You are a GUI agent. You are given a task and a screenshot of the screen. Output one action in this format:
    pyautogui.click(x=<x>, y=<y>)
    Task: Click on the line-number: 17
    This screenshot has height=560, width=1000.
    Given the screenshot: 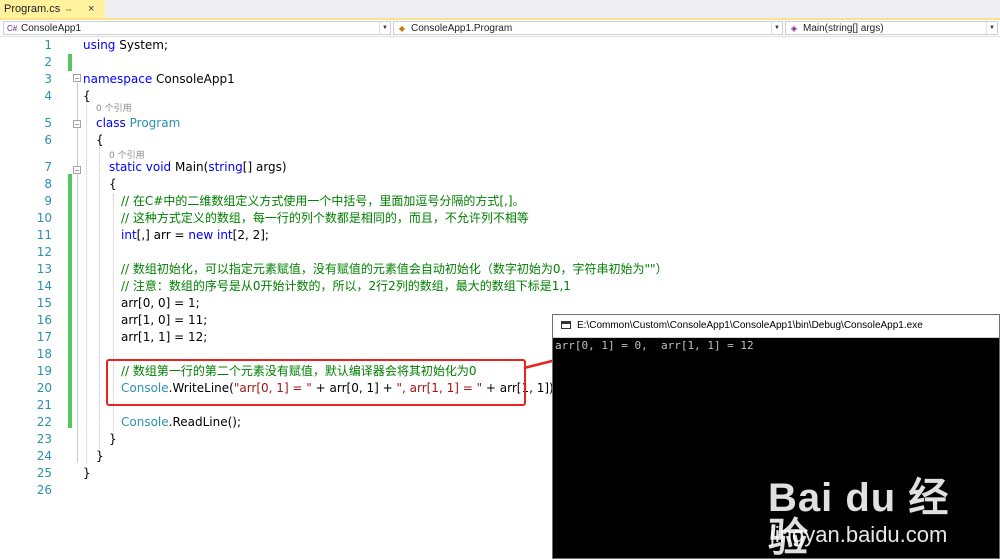 What is the action you would take?
    pyautogui.click(x=44, y=337)
    